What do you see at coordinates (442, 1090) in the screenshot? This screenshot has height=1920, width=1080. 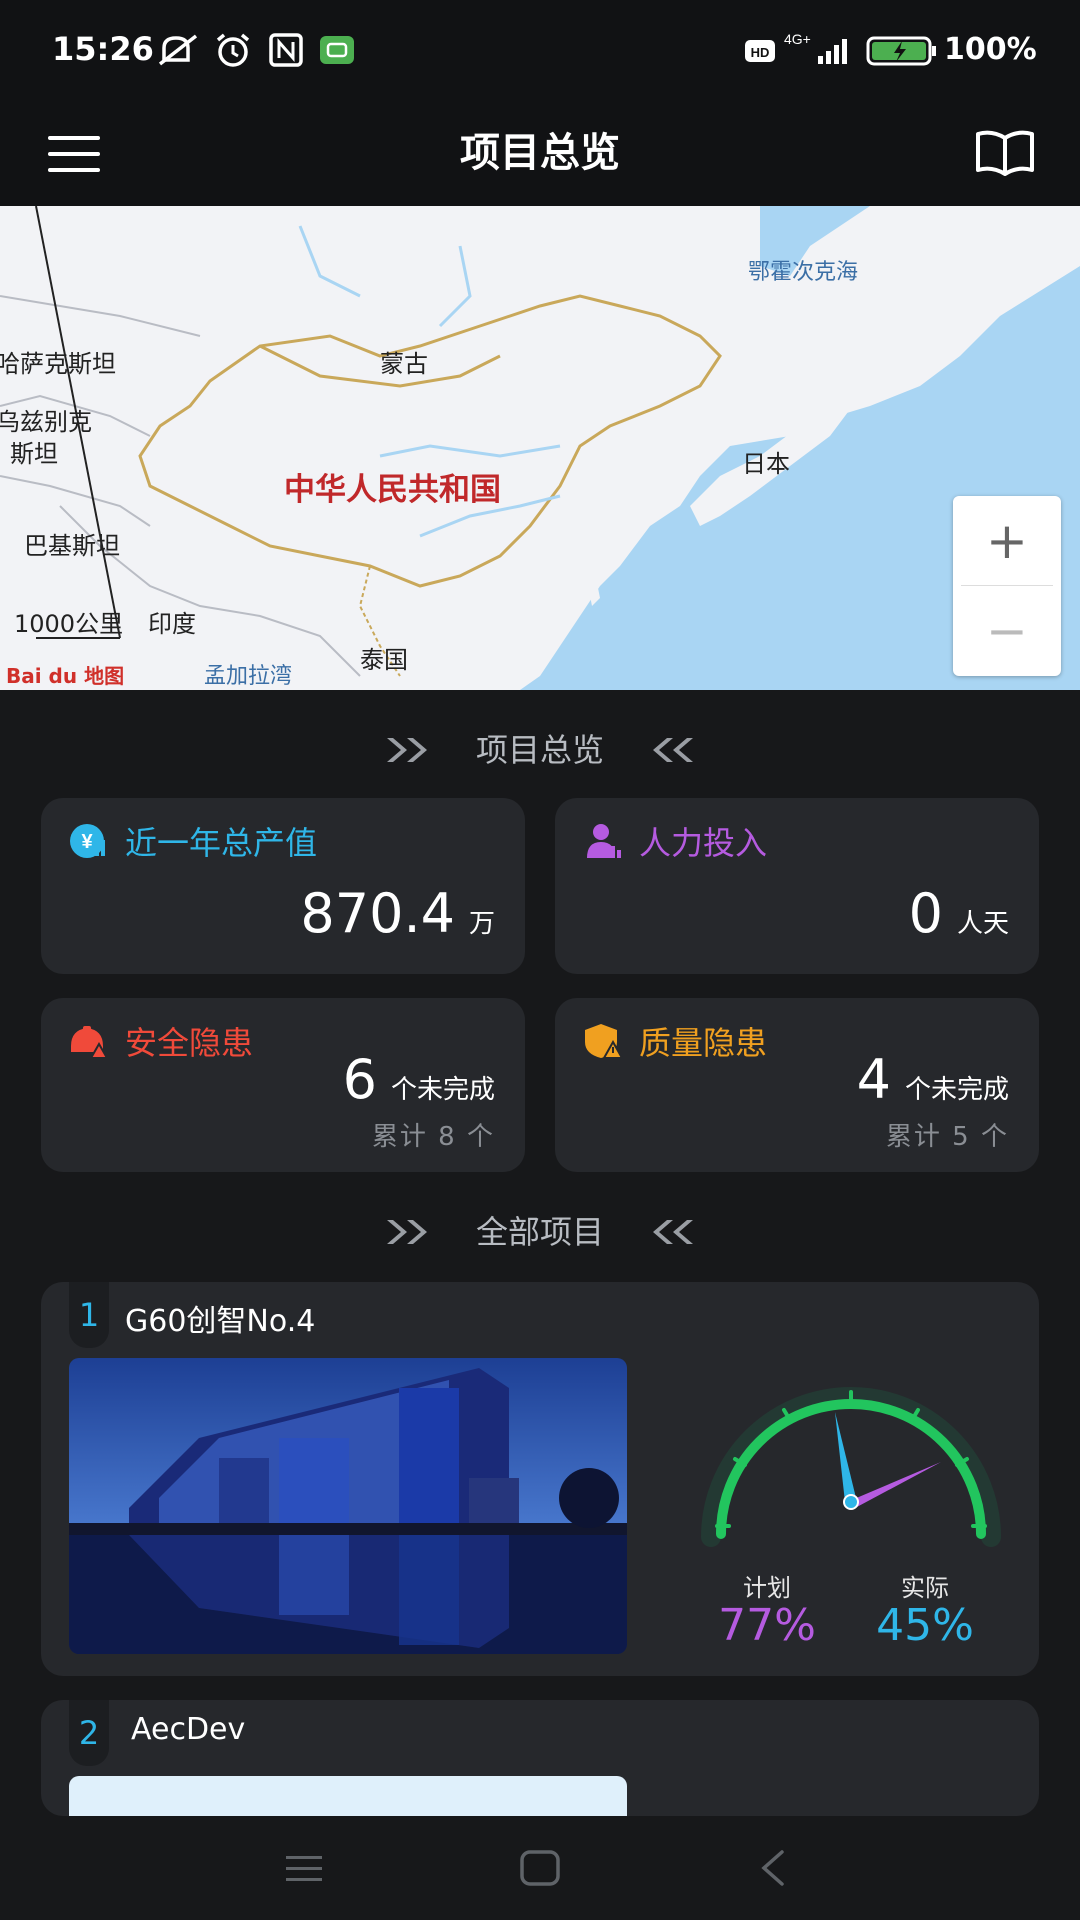 I see `safety-unit: 个未完成` at bounding box center [442, 1090].